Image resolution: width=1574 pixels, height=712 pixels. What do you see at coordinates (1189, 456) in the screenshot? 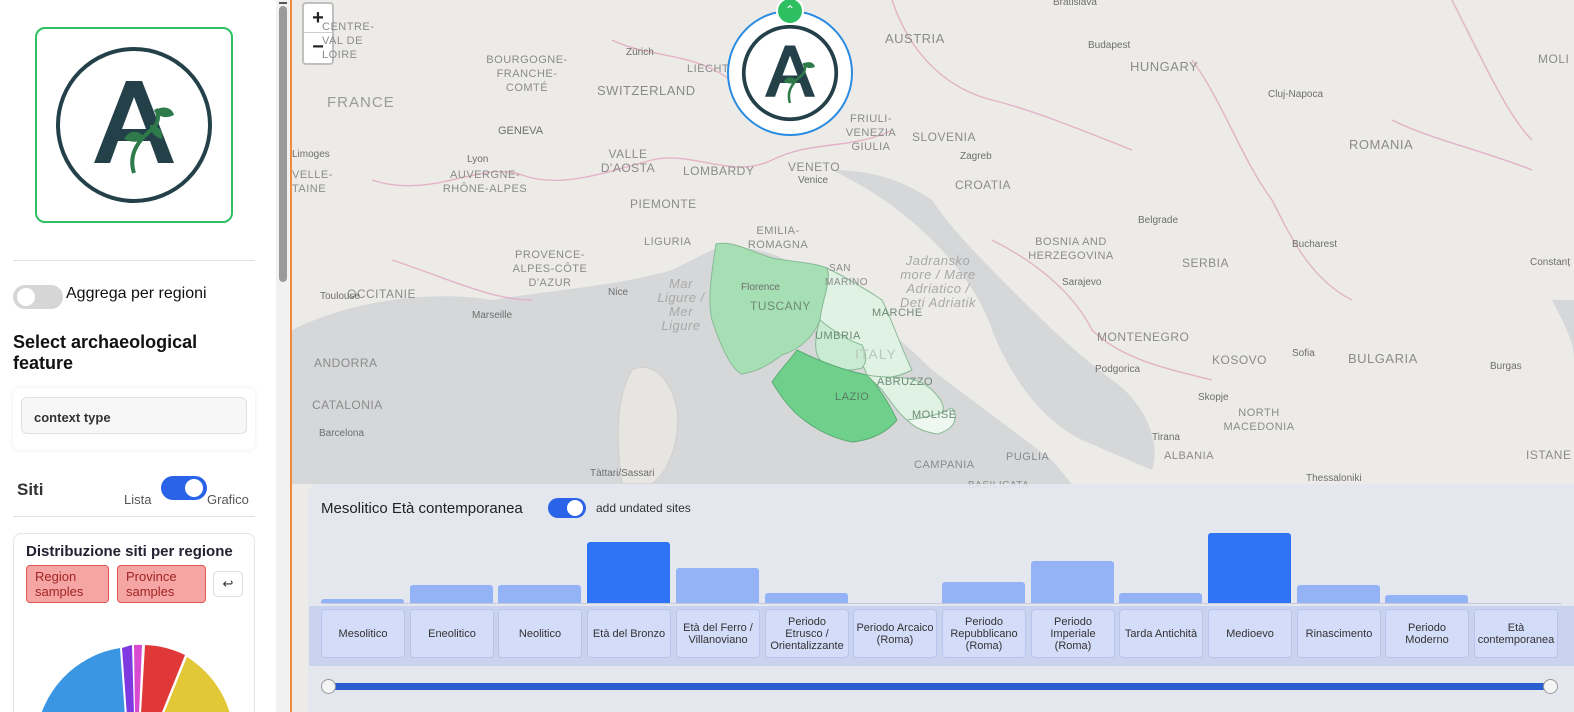
I see `map-label-albania: ALBANIA` at bounding box center [1189, 456].